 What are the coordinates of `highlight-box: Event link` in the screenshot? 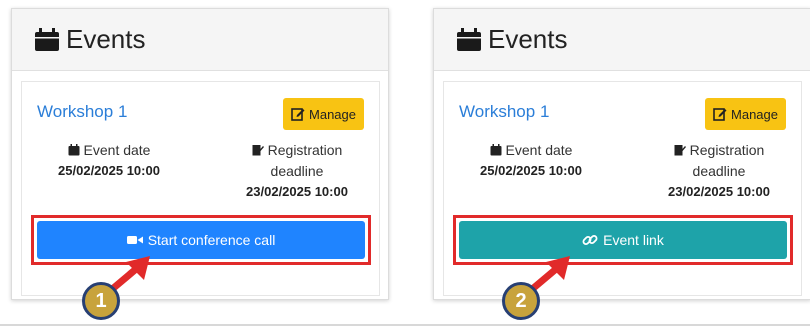 It's located at (623, 240).